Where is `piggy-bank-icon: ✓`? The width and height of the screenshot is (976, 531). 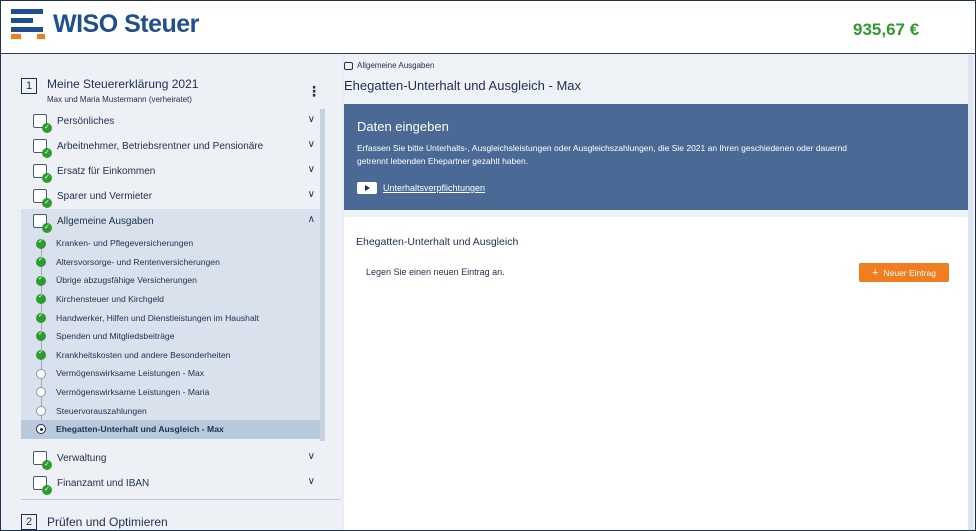 piggy-bank-icon: ✓ is located at coordinates (42, 198).